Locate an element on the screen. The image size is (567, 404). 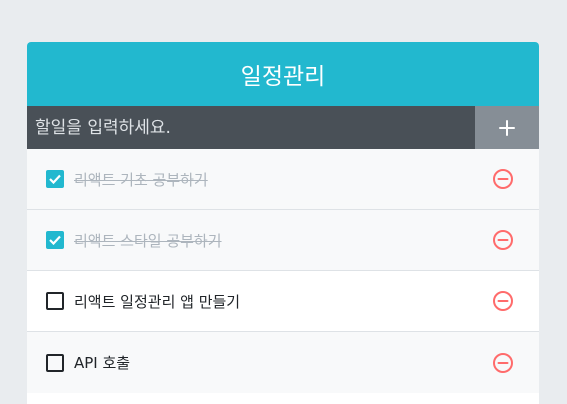
plus-icon is located at coordinates (507, 127).